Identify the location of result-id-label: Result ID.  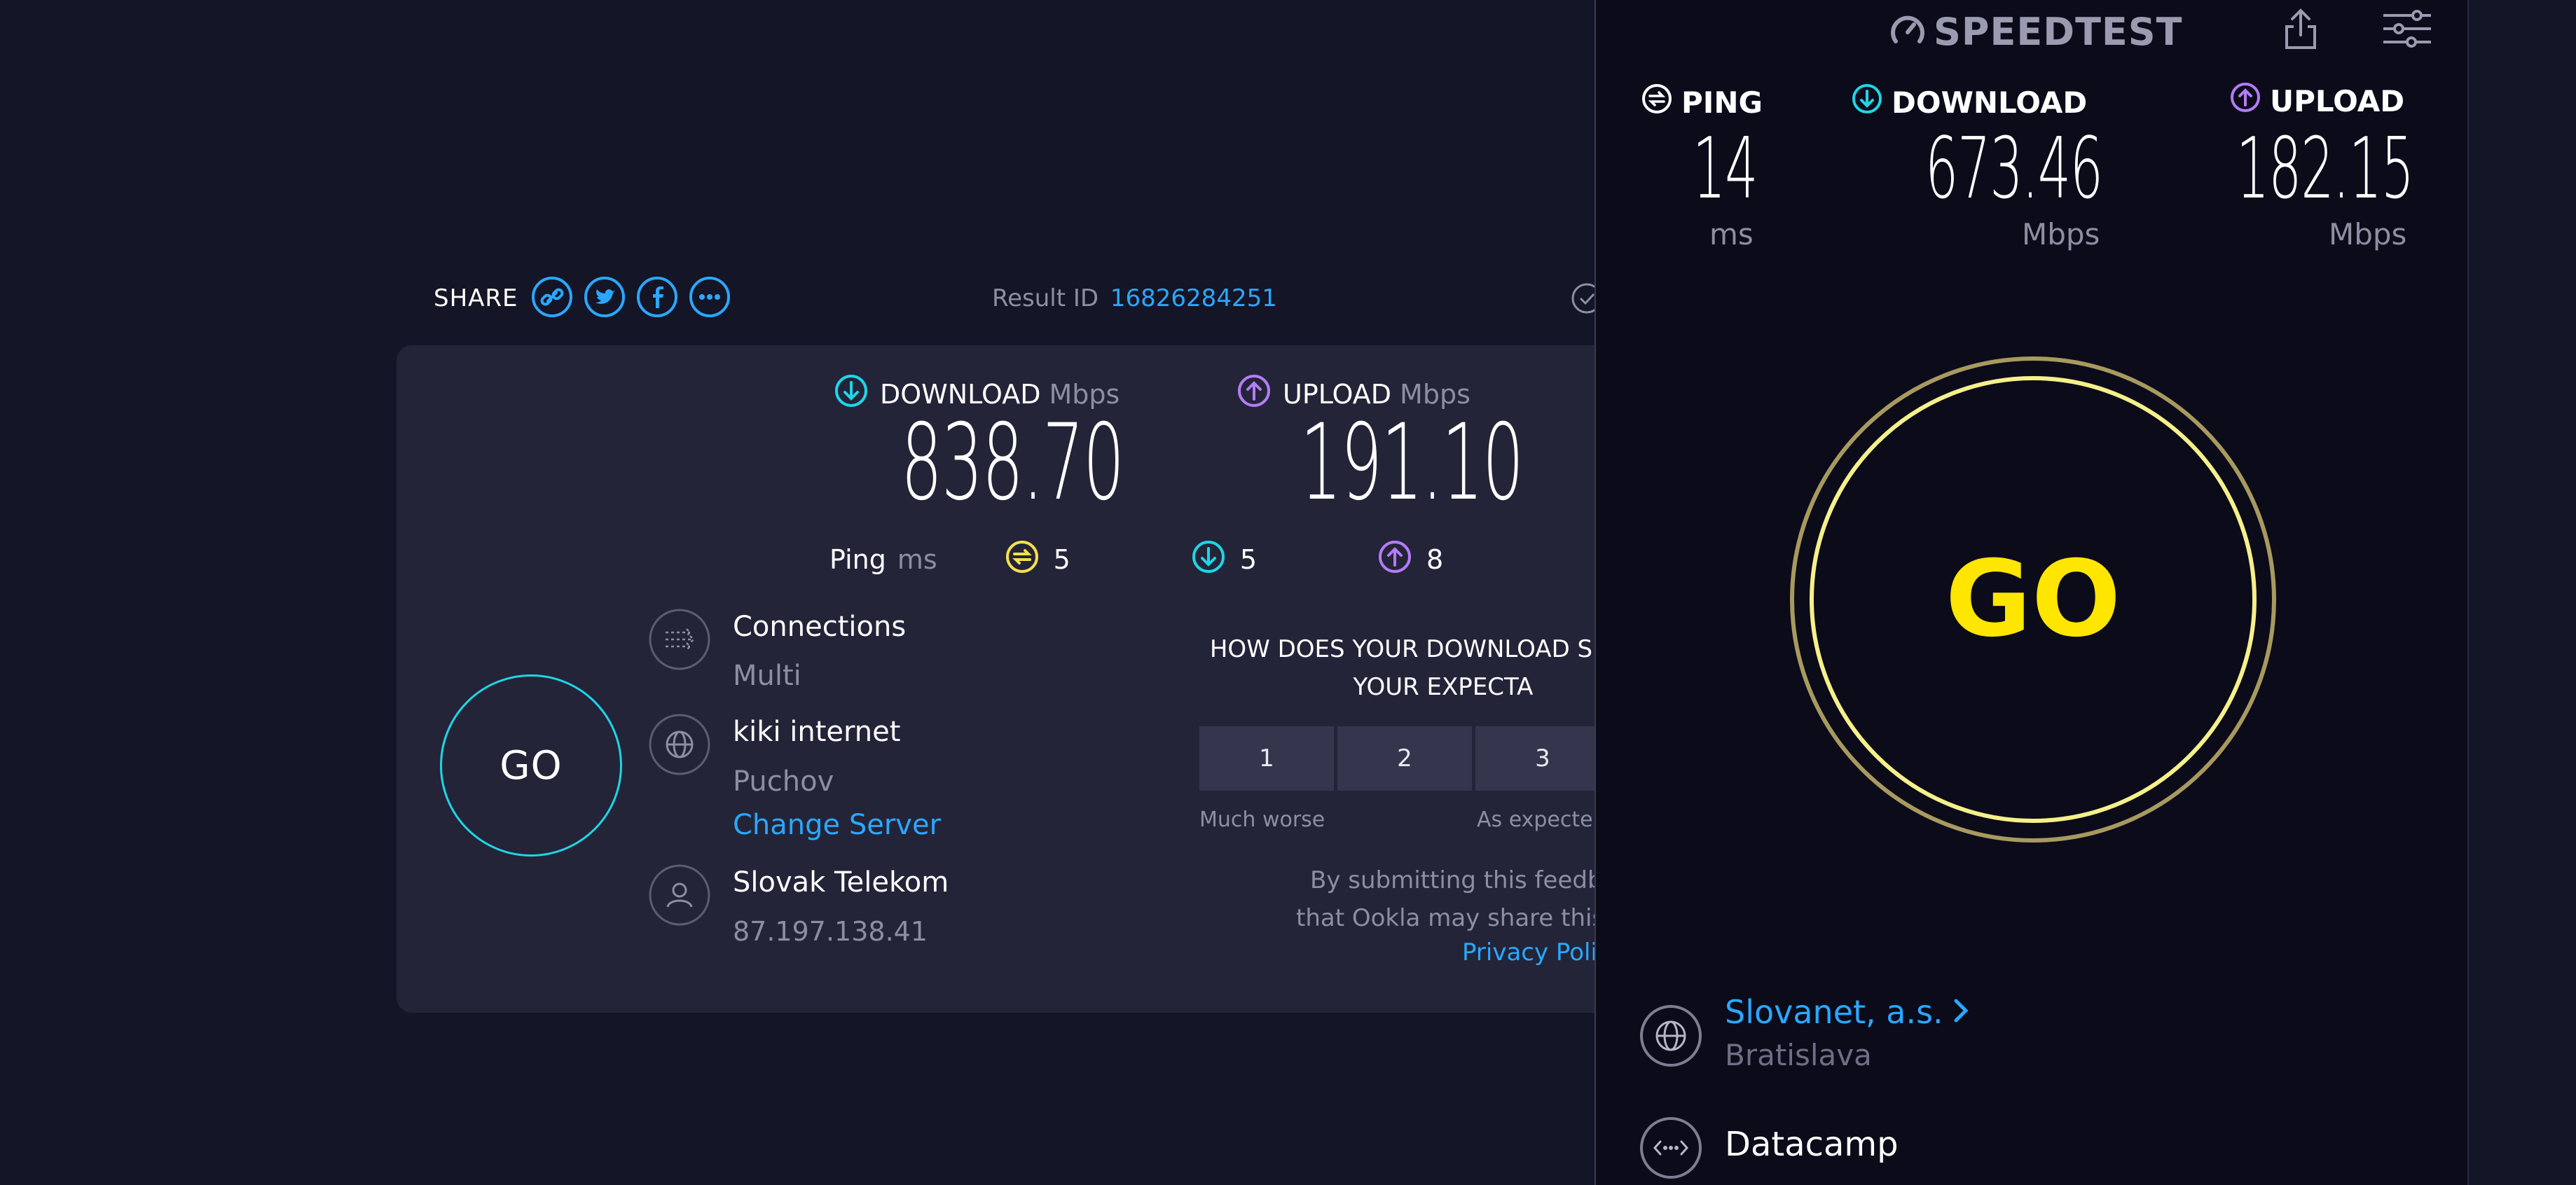
(1045, 298).